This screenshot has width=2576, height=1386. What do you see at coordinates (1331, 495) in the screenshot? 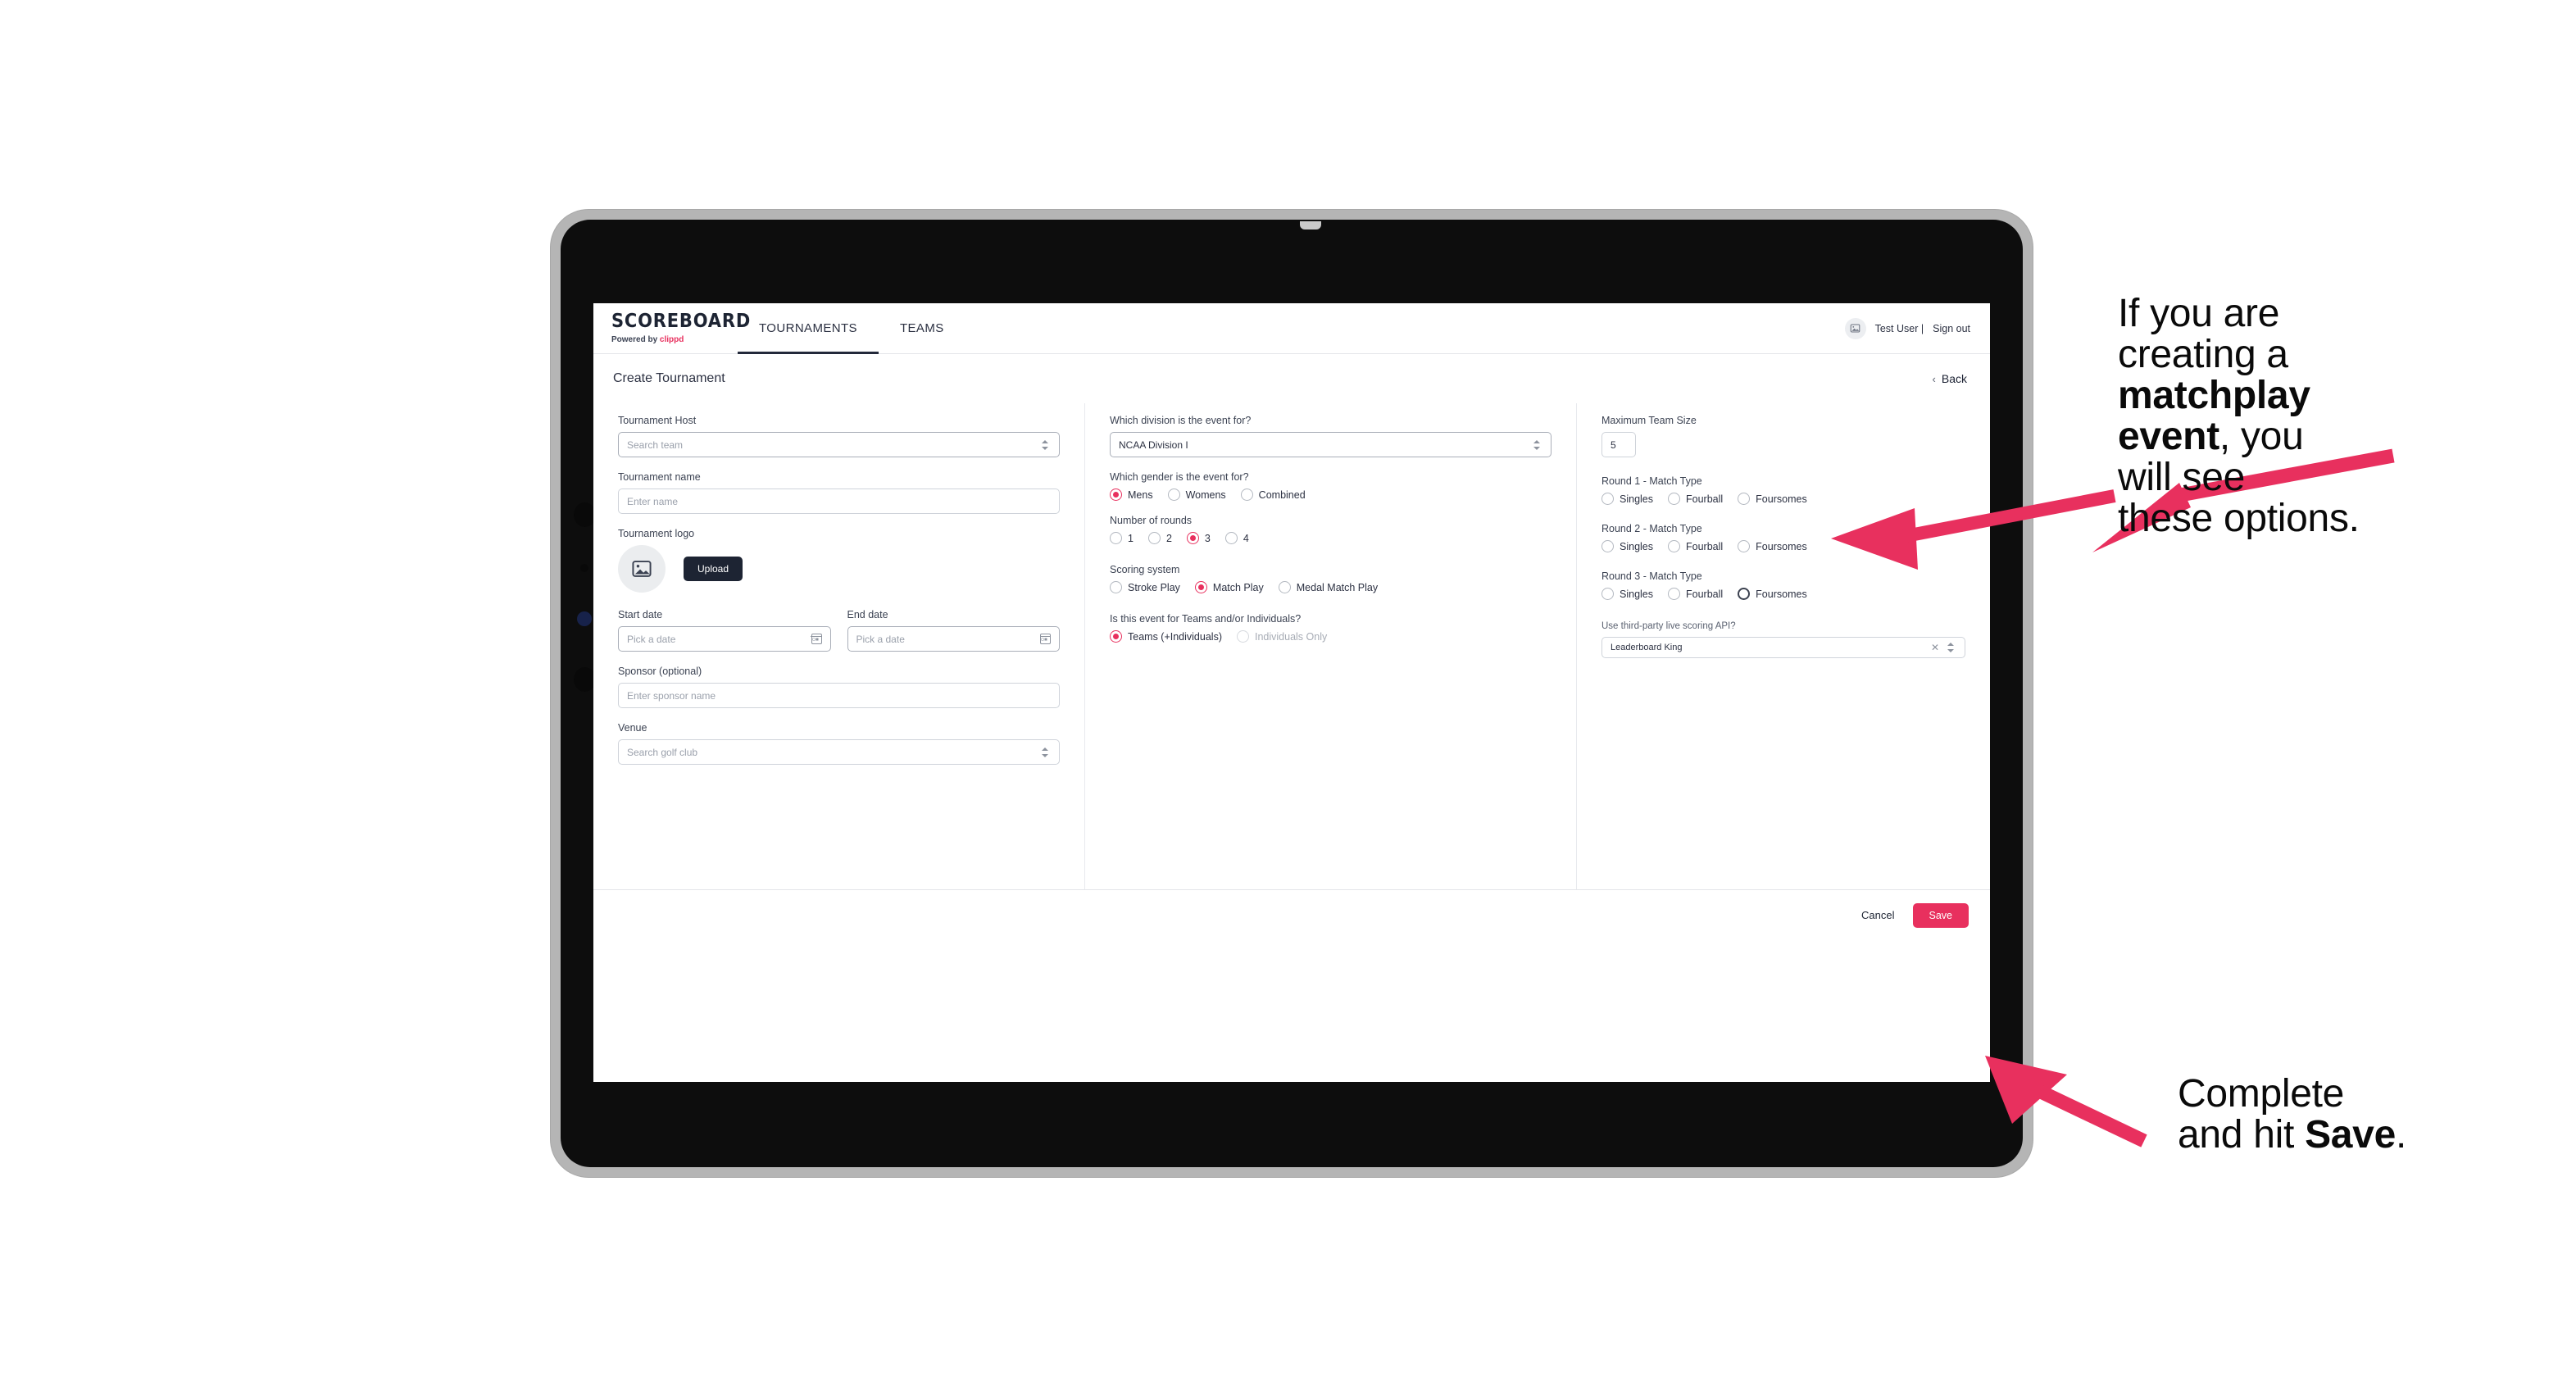
I see `gender-radio-group: Mens Womens Combined` at bounding box center [1331, 495].